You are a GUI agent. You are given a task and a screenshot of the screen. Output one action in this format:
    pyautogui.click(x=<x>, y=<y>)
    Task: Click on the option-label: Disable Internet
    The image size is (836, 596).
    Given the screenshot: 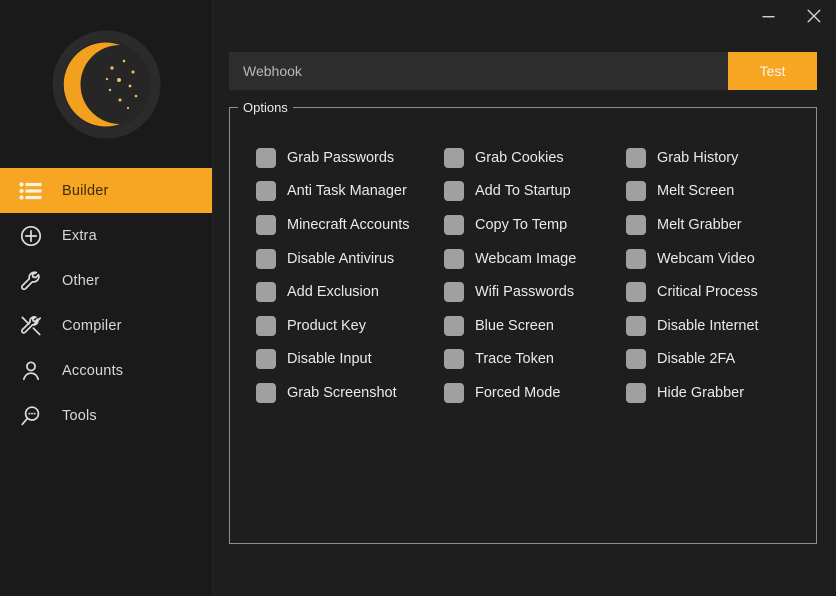 What is the action you would take?
    pyautogui.click(x=708, y=325)
    